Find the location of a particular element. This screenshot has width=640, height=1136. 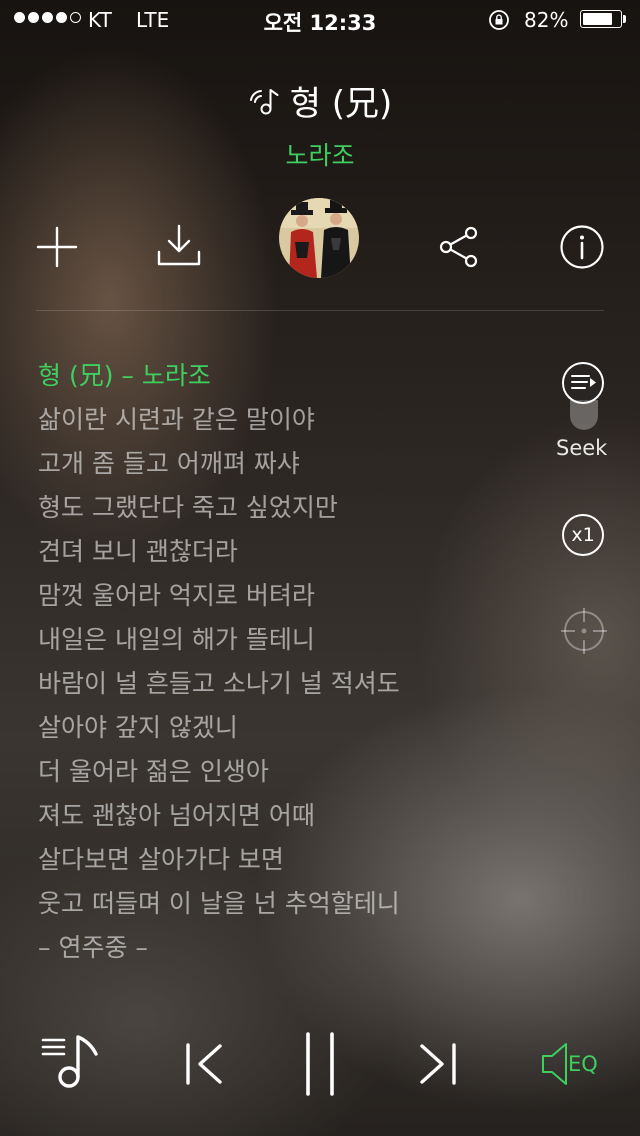

streaming-note-icon is located at coordinates (264, 101).